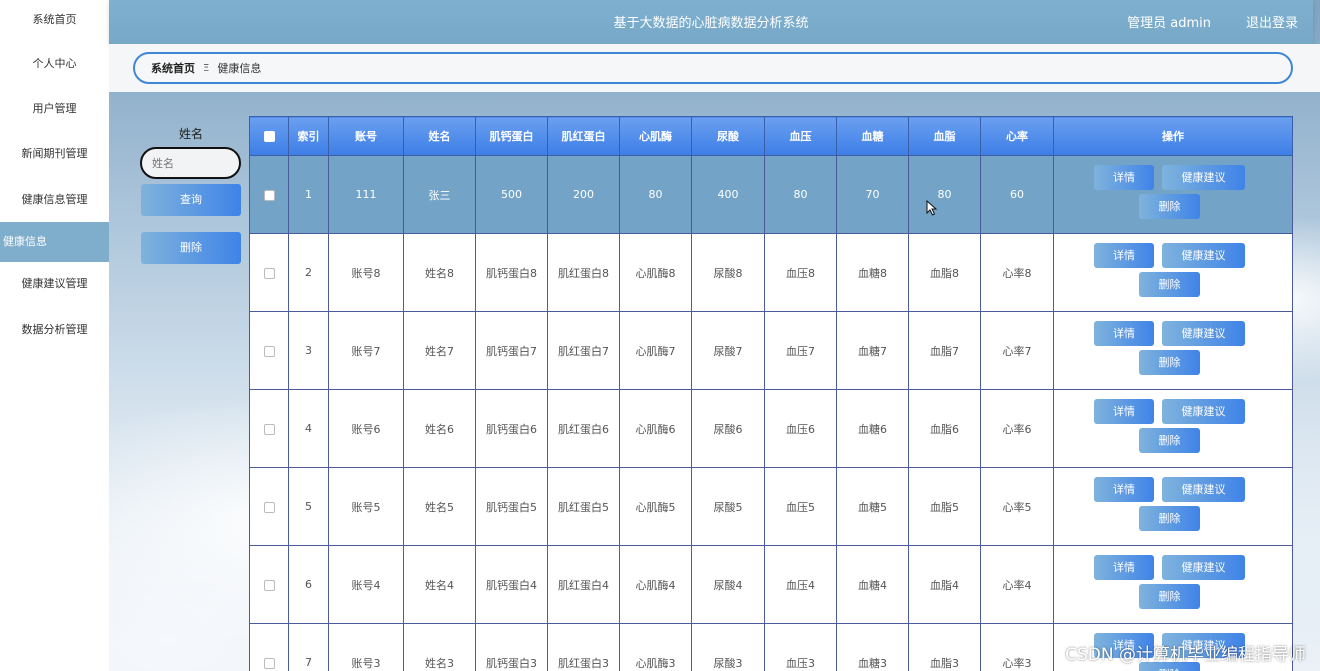 Image resolution: width=1320 pixels, height=671 pixels. Describe the element at coordinates (366, 272) in the screenshot. I see `table-cell: 账号8` at that location.